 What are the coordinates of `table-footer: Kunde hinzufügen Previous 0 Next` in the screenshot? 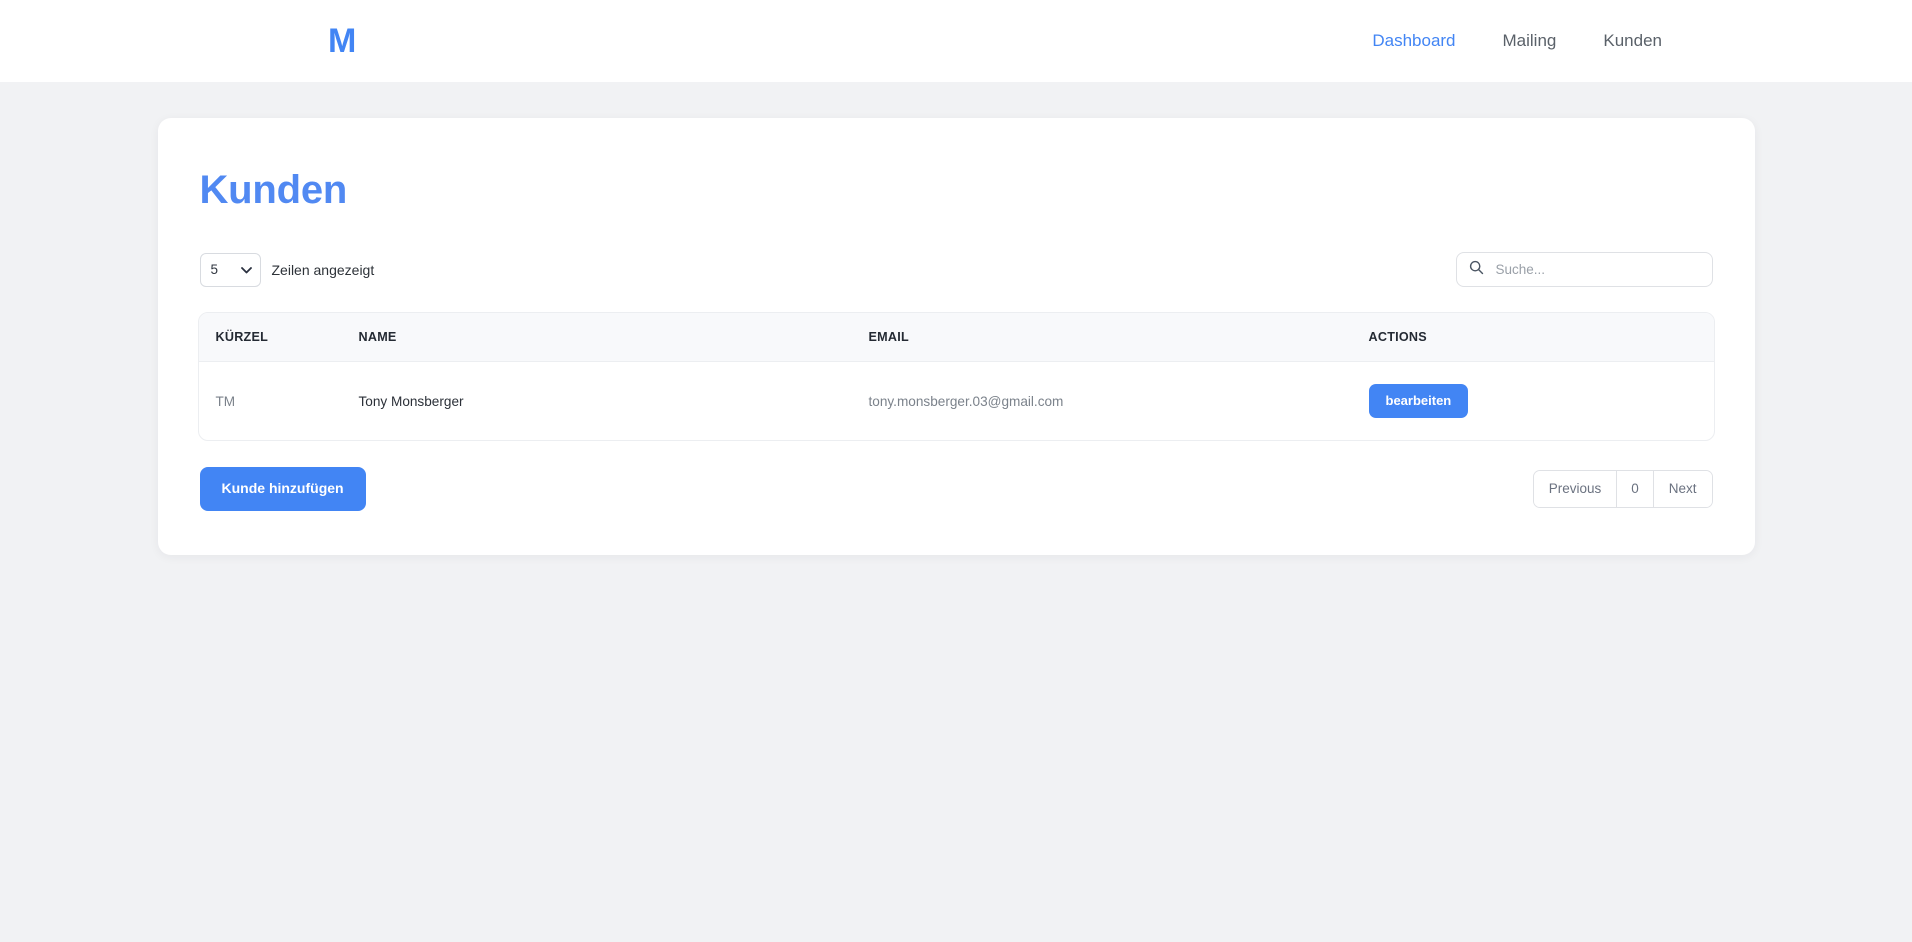 It's located at (956, 489).